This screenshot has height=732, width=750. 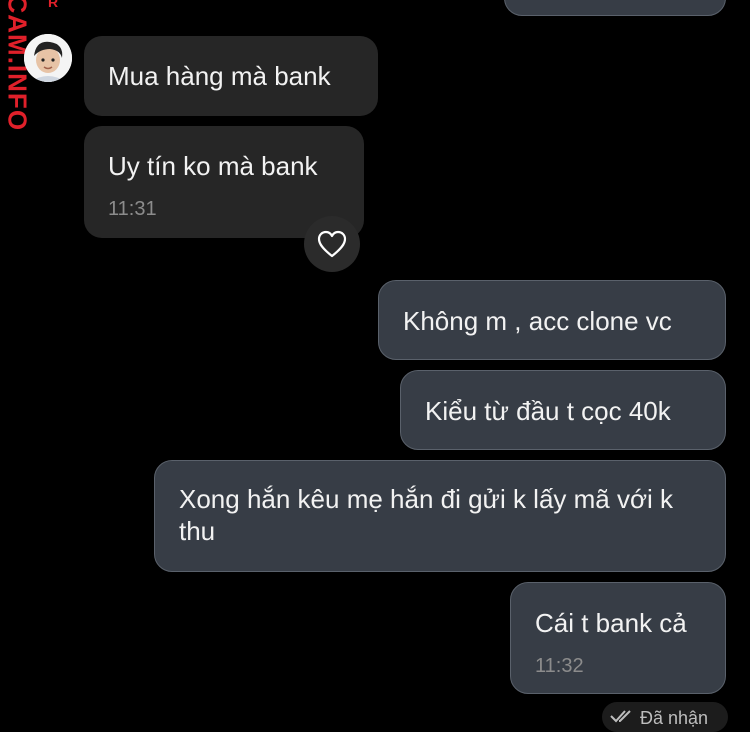 What do you see at coordinates (219, 76) in the screenshot?
I see `message-text: Mua hàng mà bank` at bounding box center [219, 76].